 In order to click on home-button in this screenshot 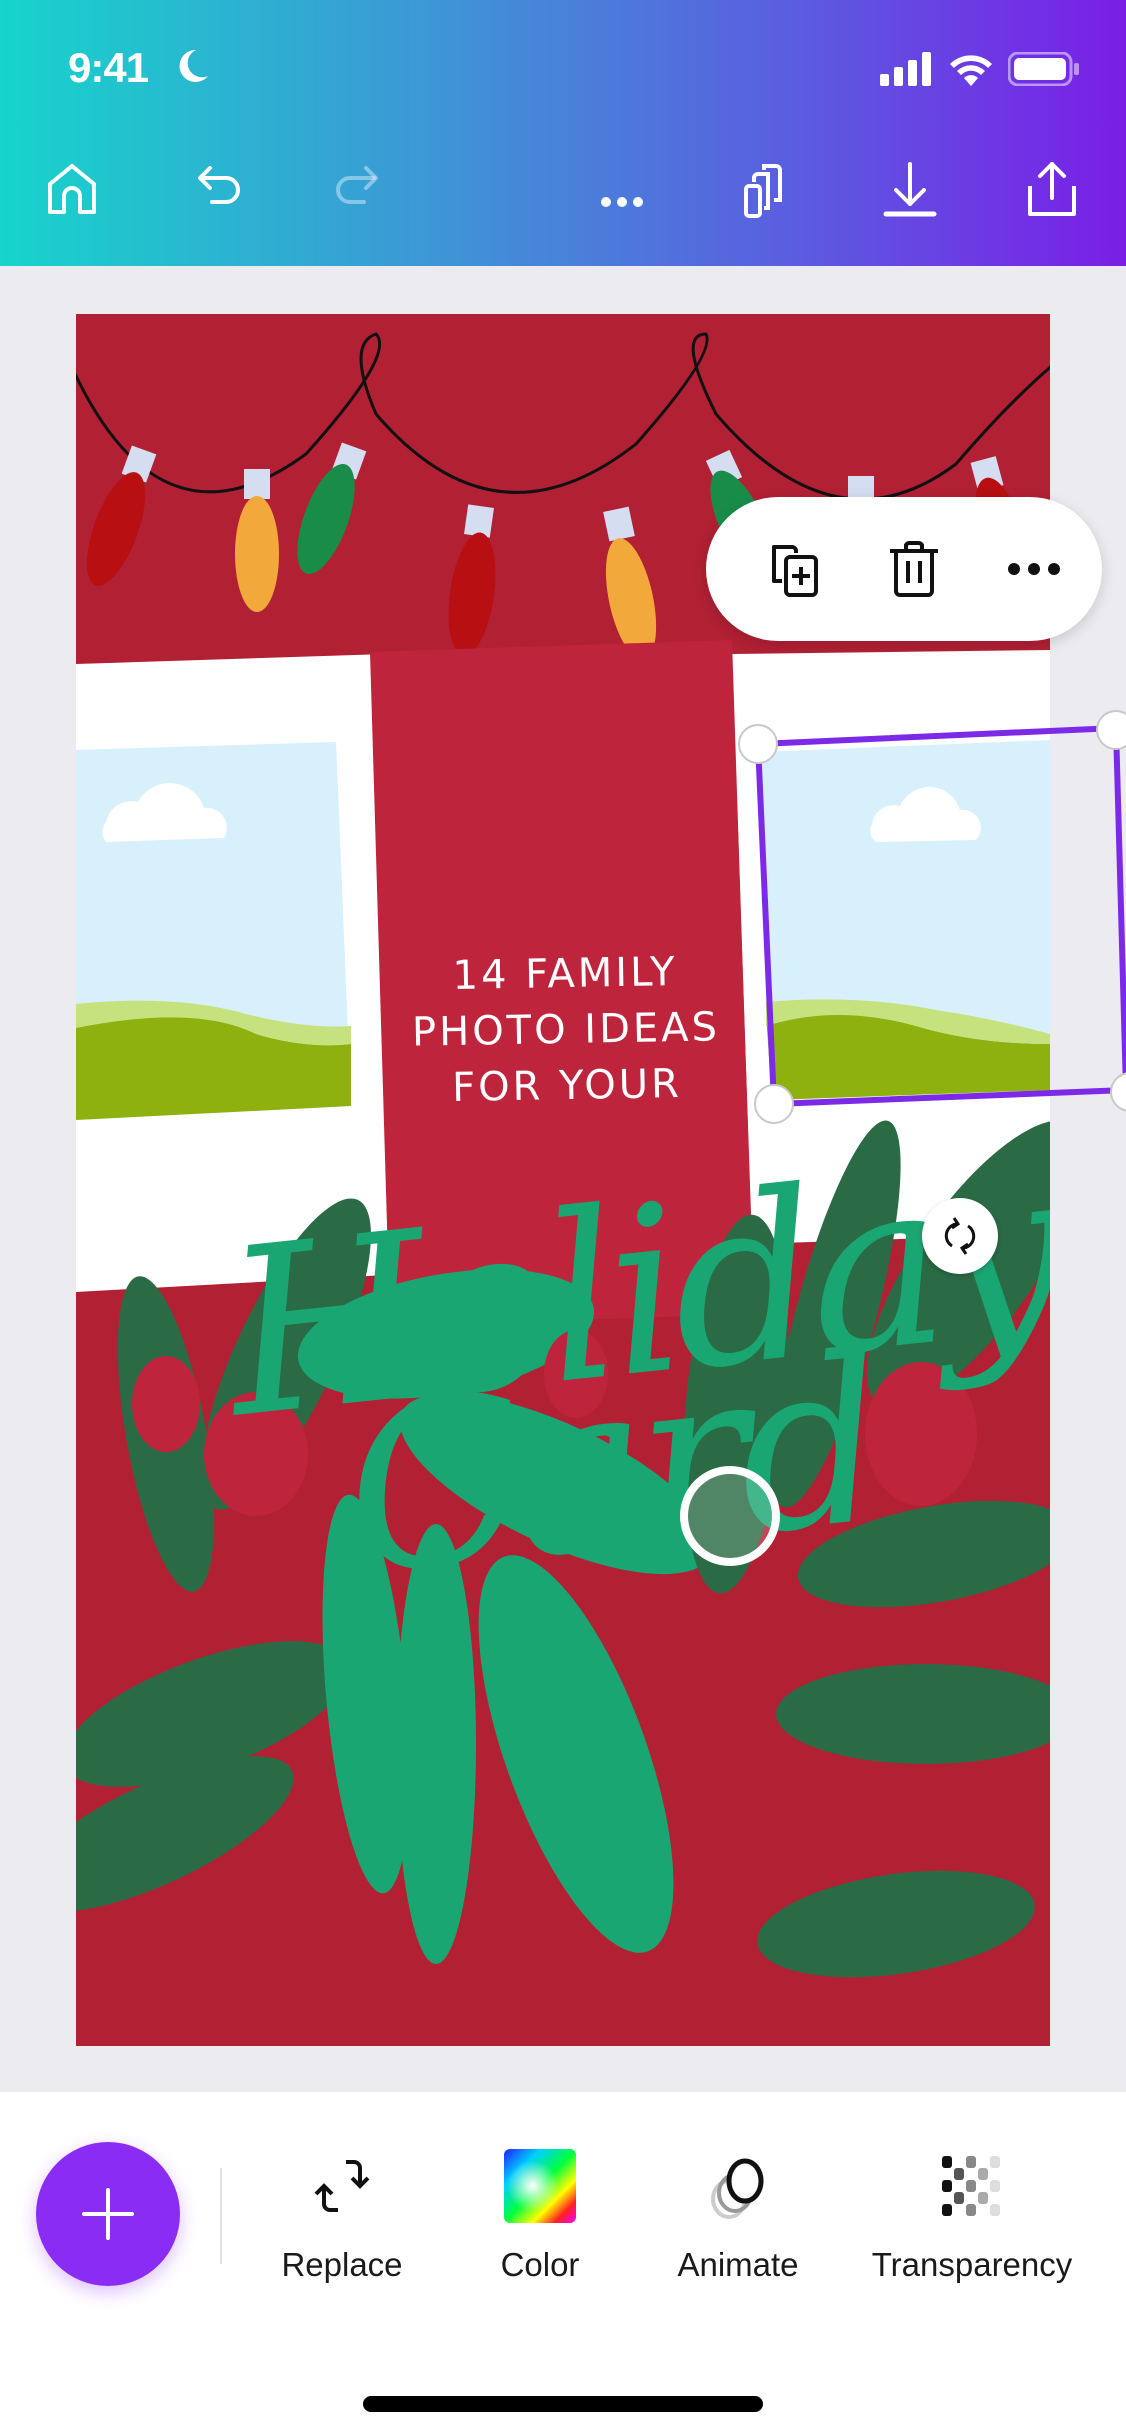, I will do `click(72, 190)`.